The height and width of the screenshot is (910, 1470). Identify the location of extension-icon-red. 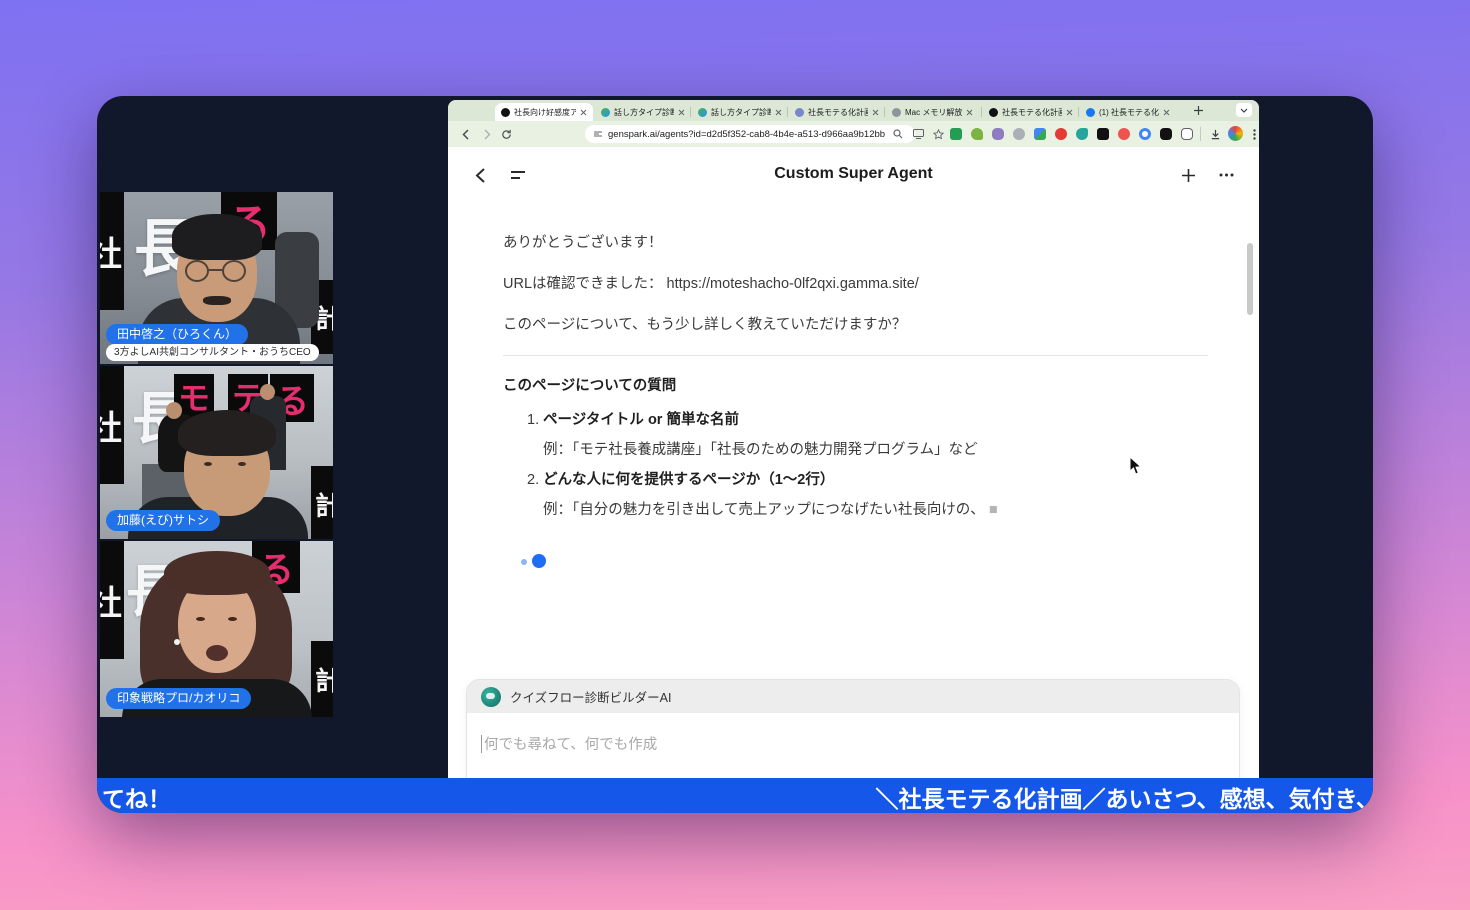
(1061, 134).